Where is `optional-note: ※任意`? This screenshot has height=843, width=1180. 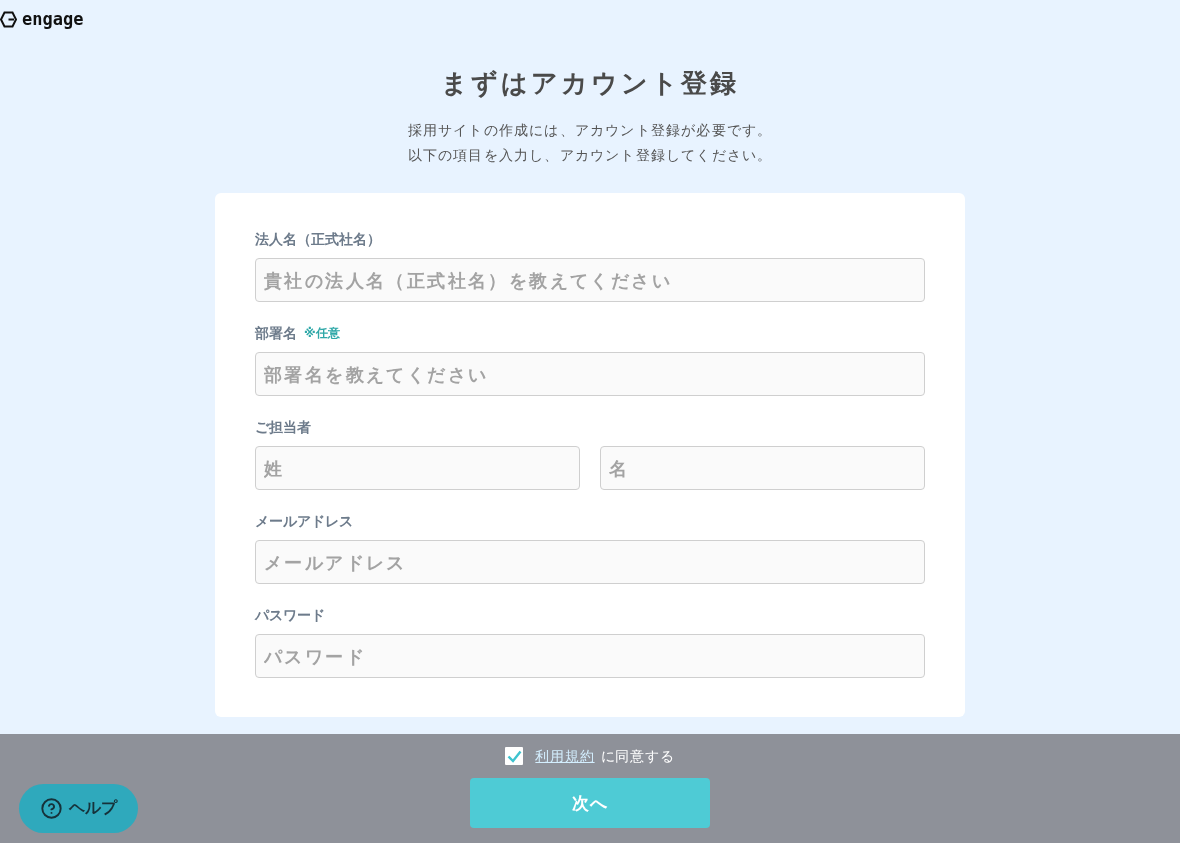
optional-note: ※任意 is located at coordinates (322, 333).